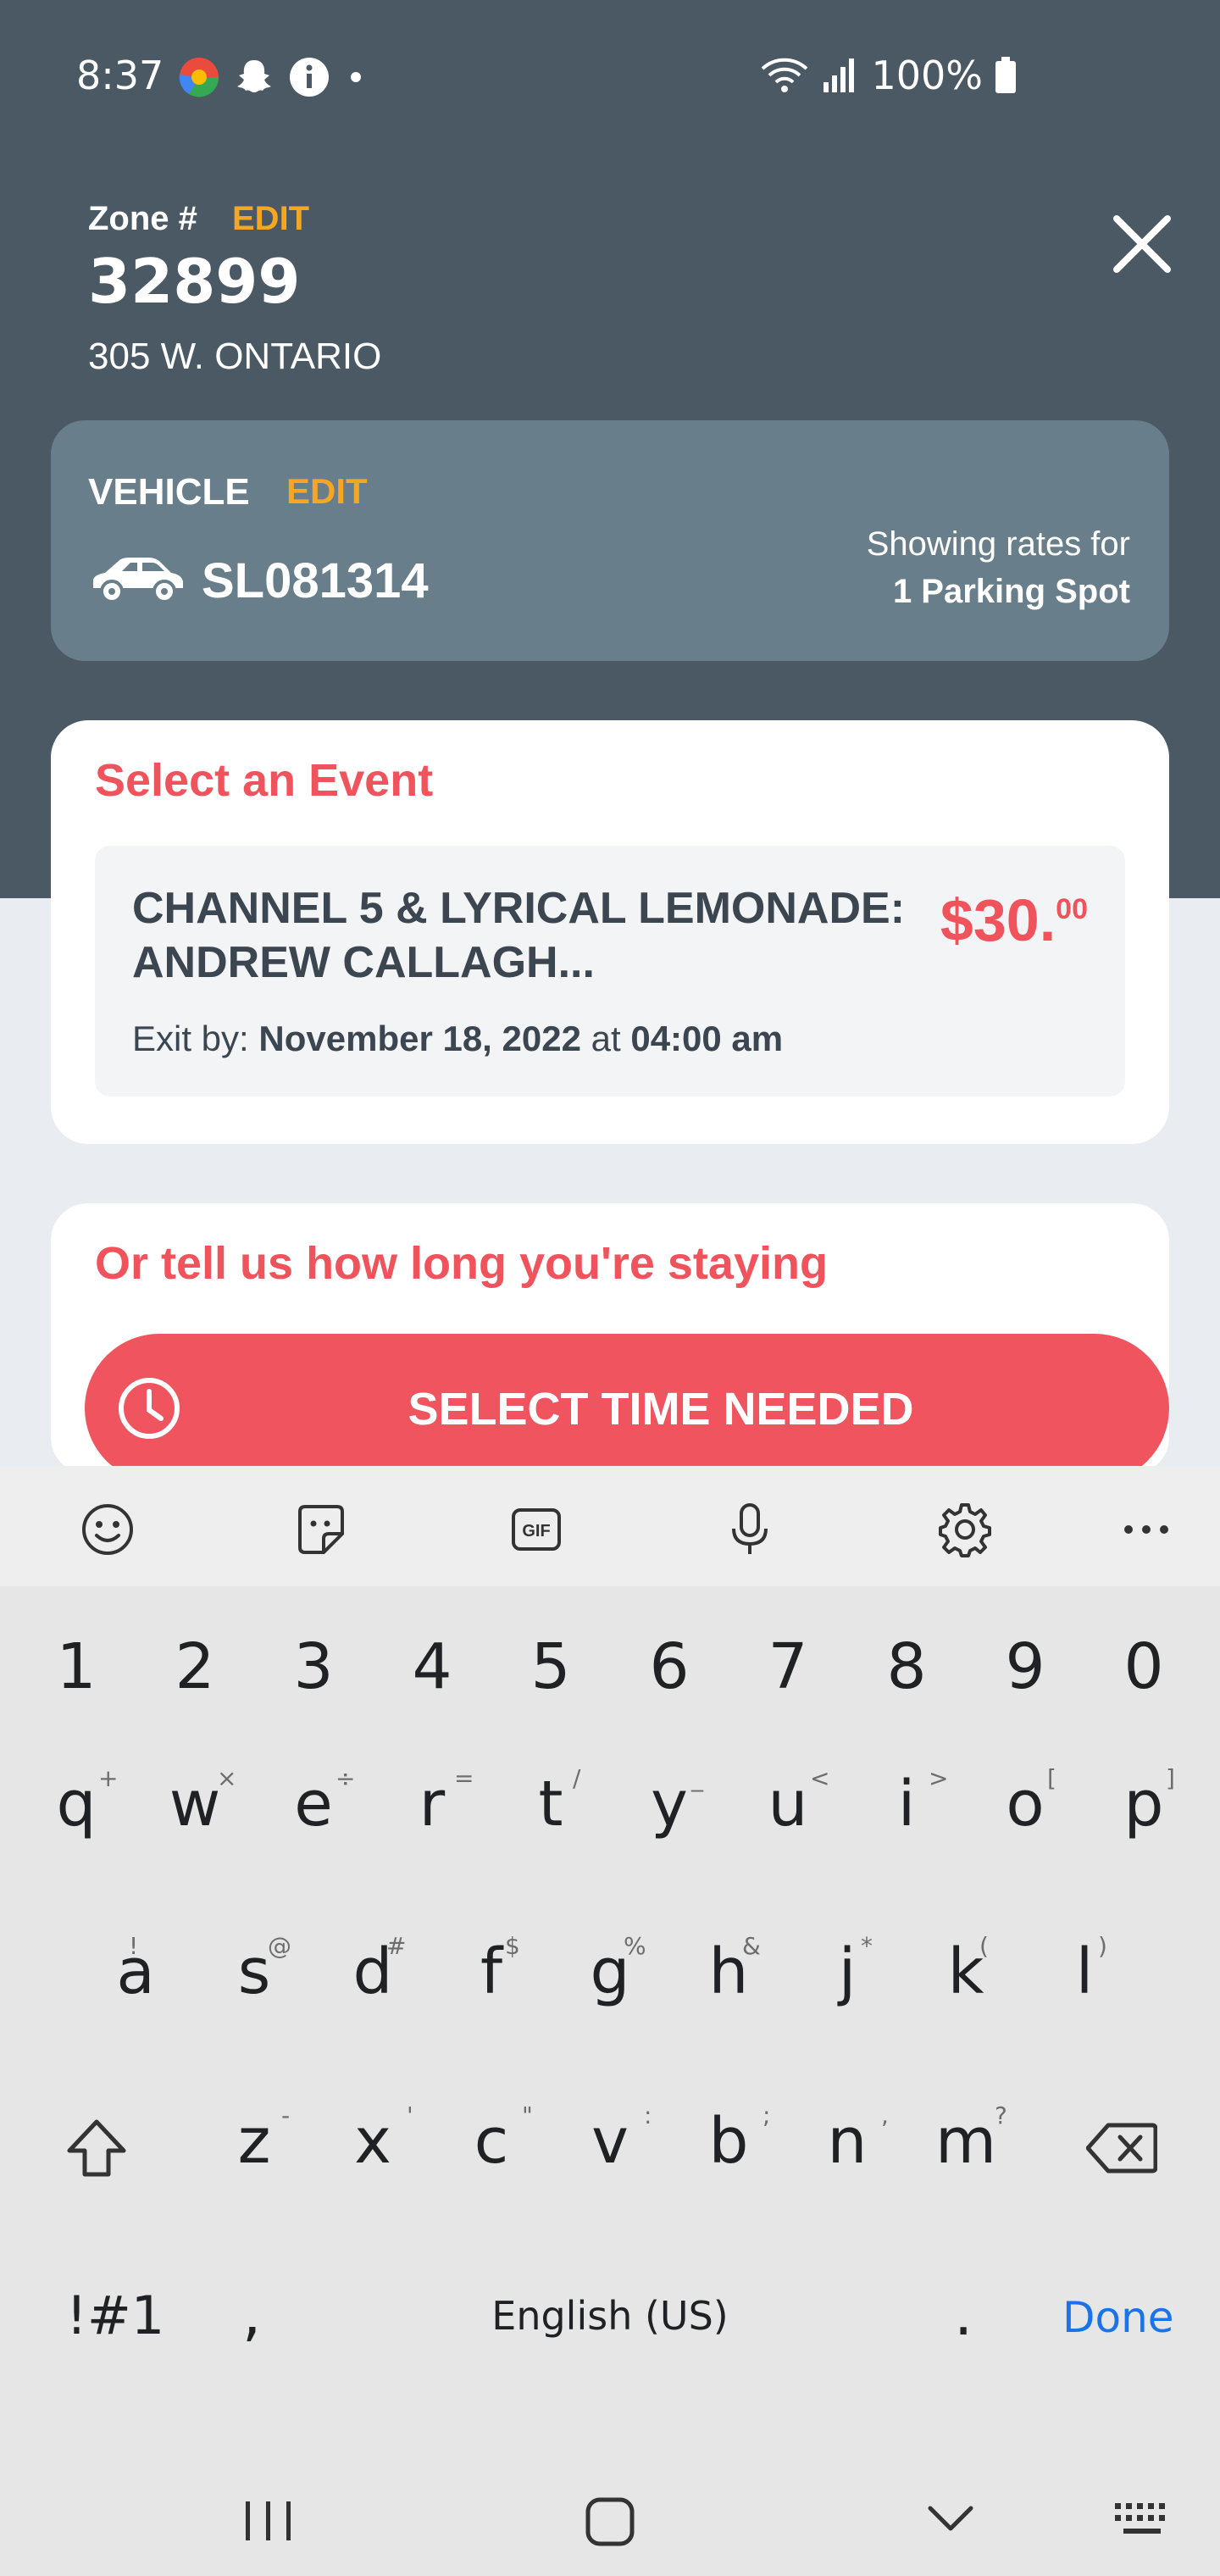 The height and width of the screenshot is (2576, 1220). Describe the element at coordinates (788, 1802) in the screenshot. I see `key-u: < u` at that location.